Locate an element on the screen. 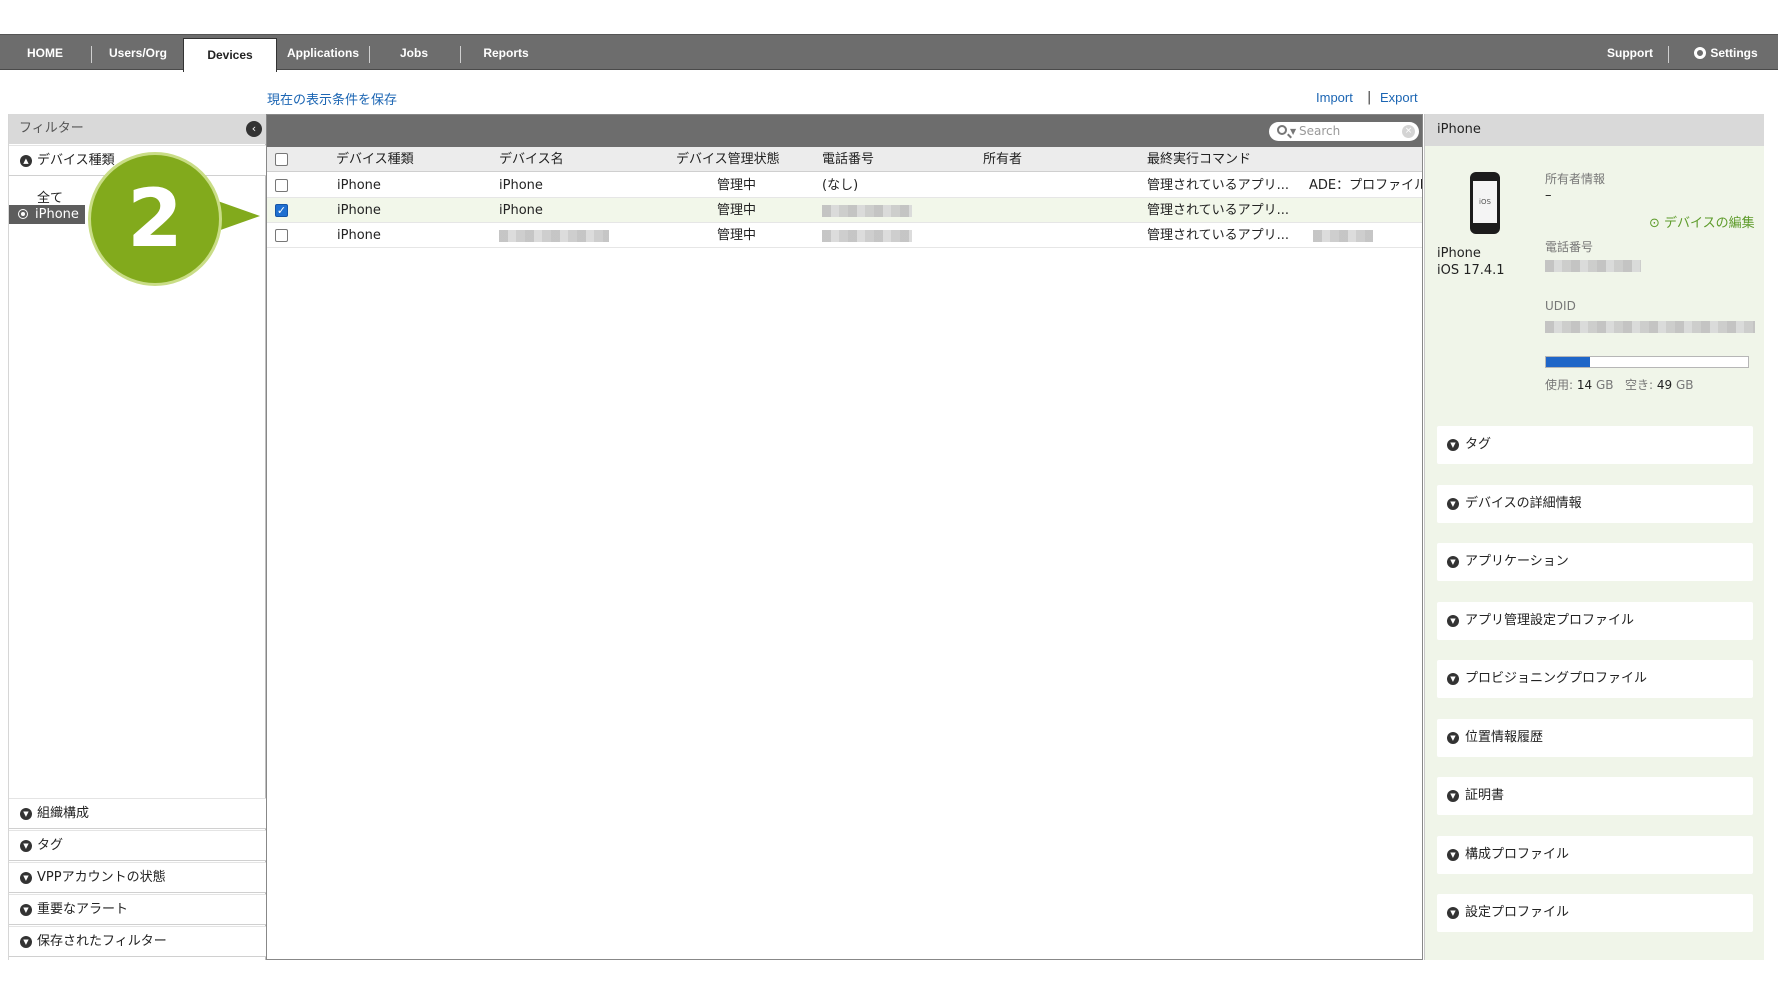  gear-icon is located at coordinates (1700, 53).